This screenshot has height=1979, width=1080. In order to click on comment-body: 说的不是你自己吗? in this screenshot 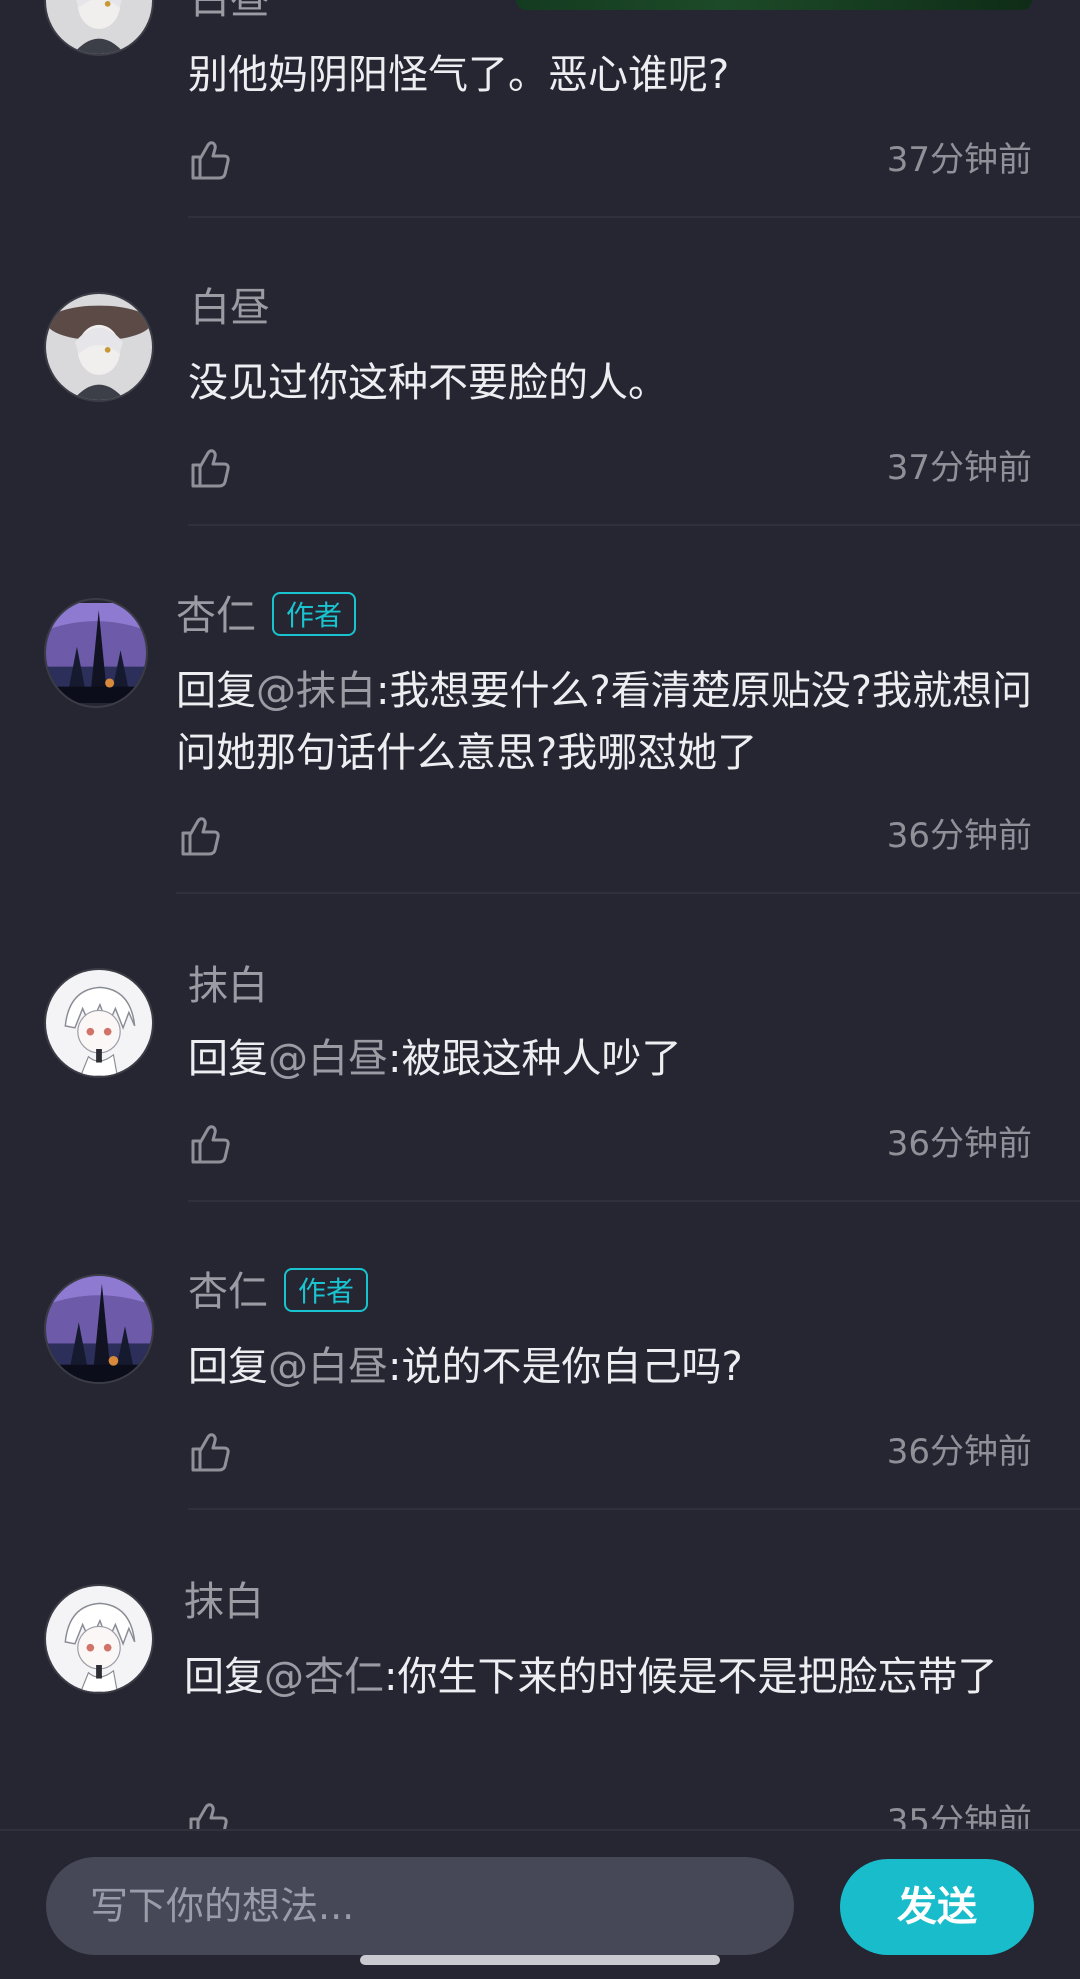, I will do `click(572, 1367)`.